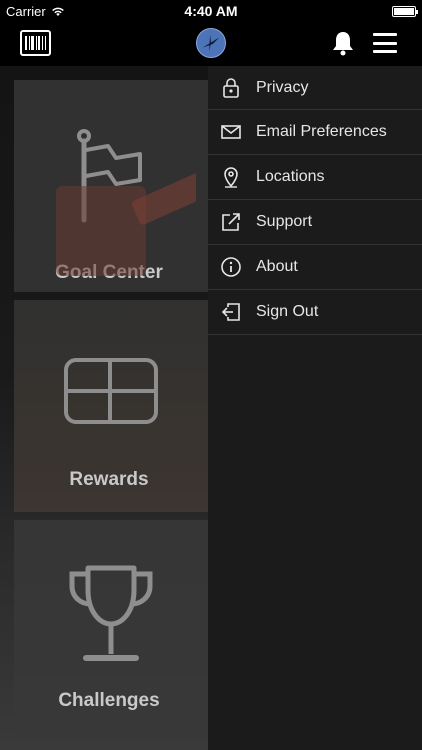 The image size is (422, 750). I want to click on drawer-item-support: Support, so click(315, 222).